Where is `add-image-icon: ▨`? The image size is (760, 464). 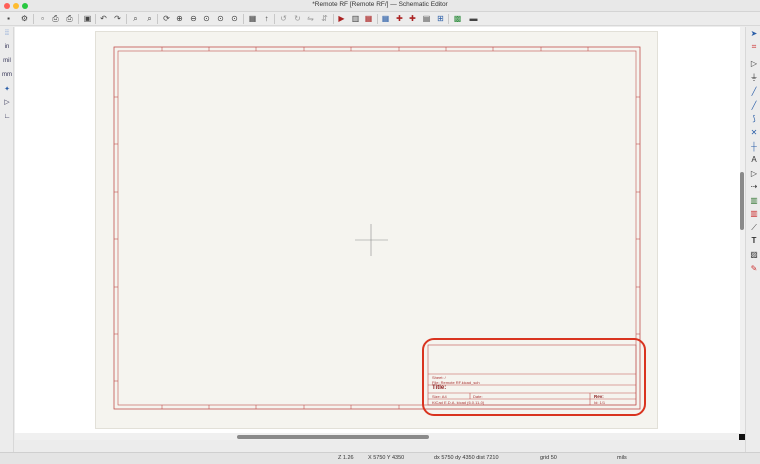 add-image-icon: ▨ is located at coordinates (754, 254).